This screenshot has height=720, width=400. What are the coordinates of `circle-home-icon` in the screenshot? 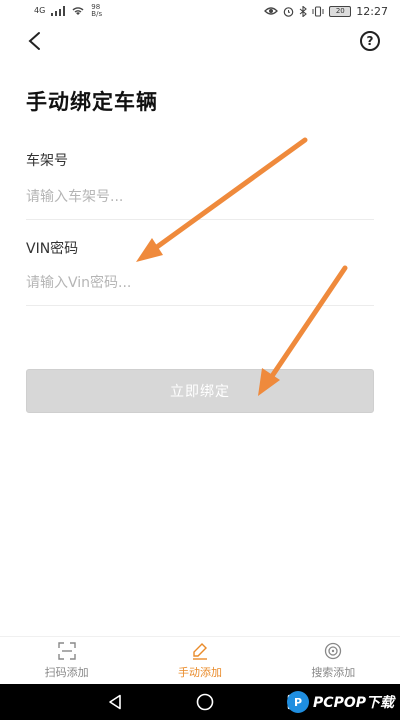 It's located at (205, 702).